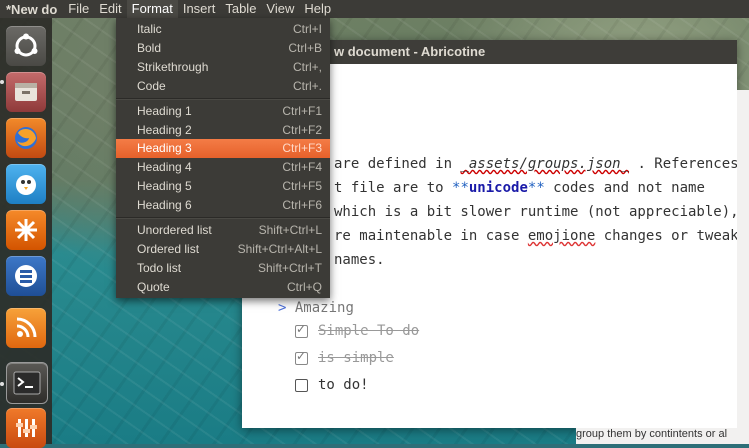 This screenshot has height=448, width=749. I want to click on files-icon, so click(26, 92).